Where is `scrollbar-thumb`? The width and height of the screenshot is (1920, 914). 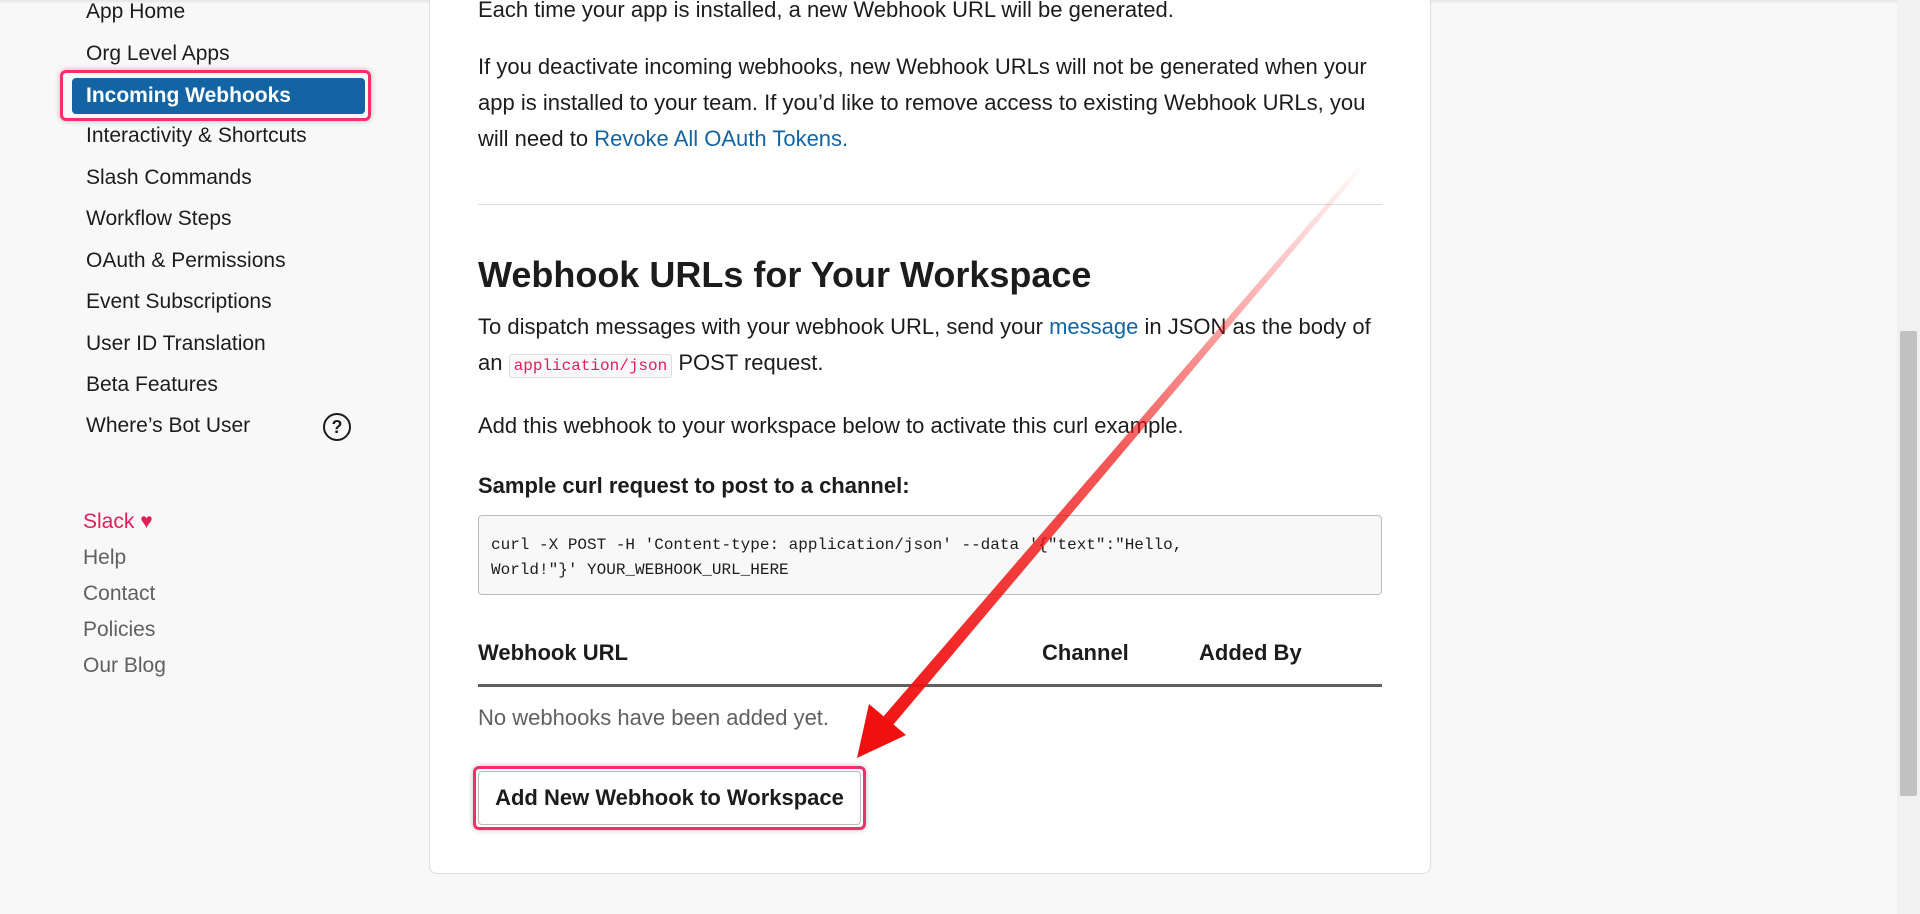
scrollbar-thumb is located at coordinates (1908, 563).